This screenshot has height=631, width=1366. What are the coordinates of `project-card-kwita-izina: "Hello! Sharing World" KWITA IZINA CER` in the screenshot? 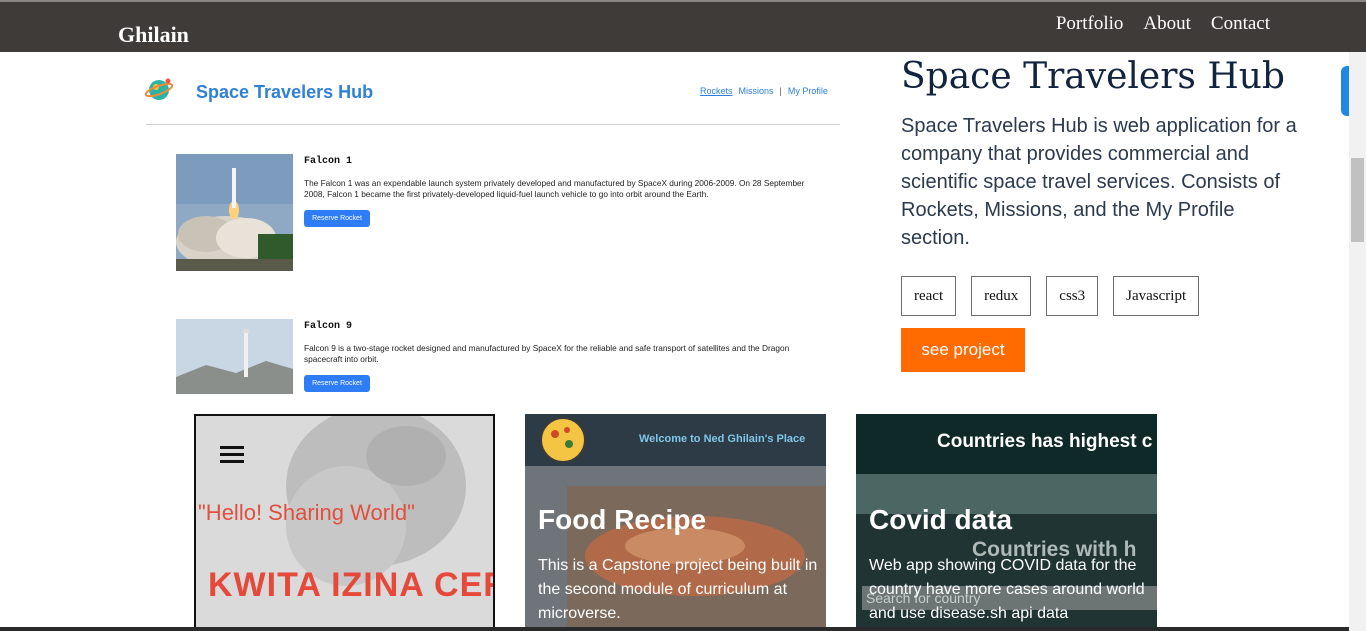 It's located at (344, 522).